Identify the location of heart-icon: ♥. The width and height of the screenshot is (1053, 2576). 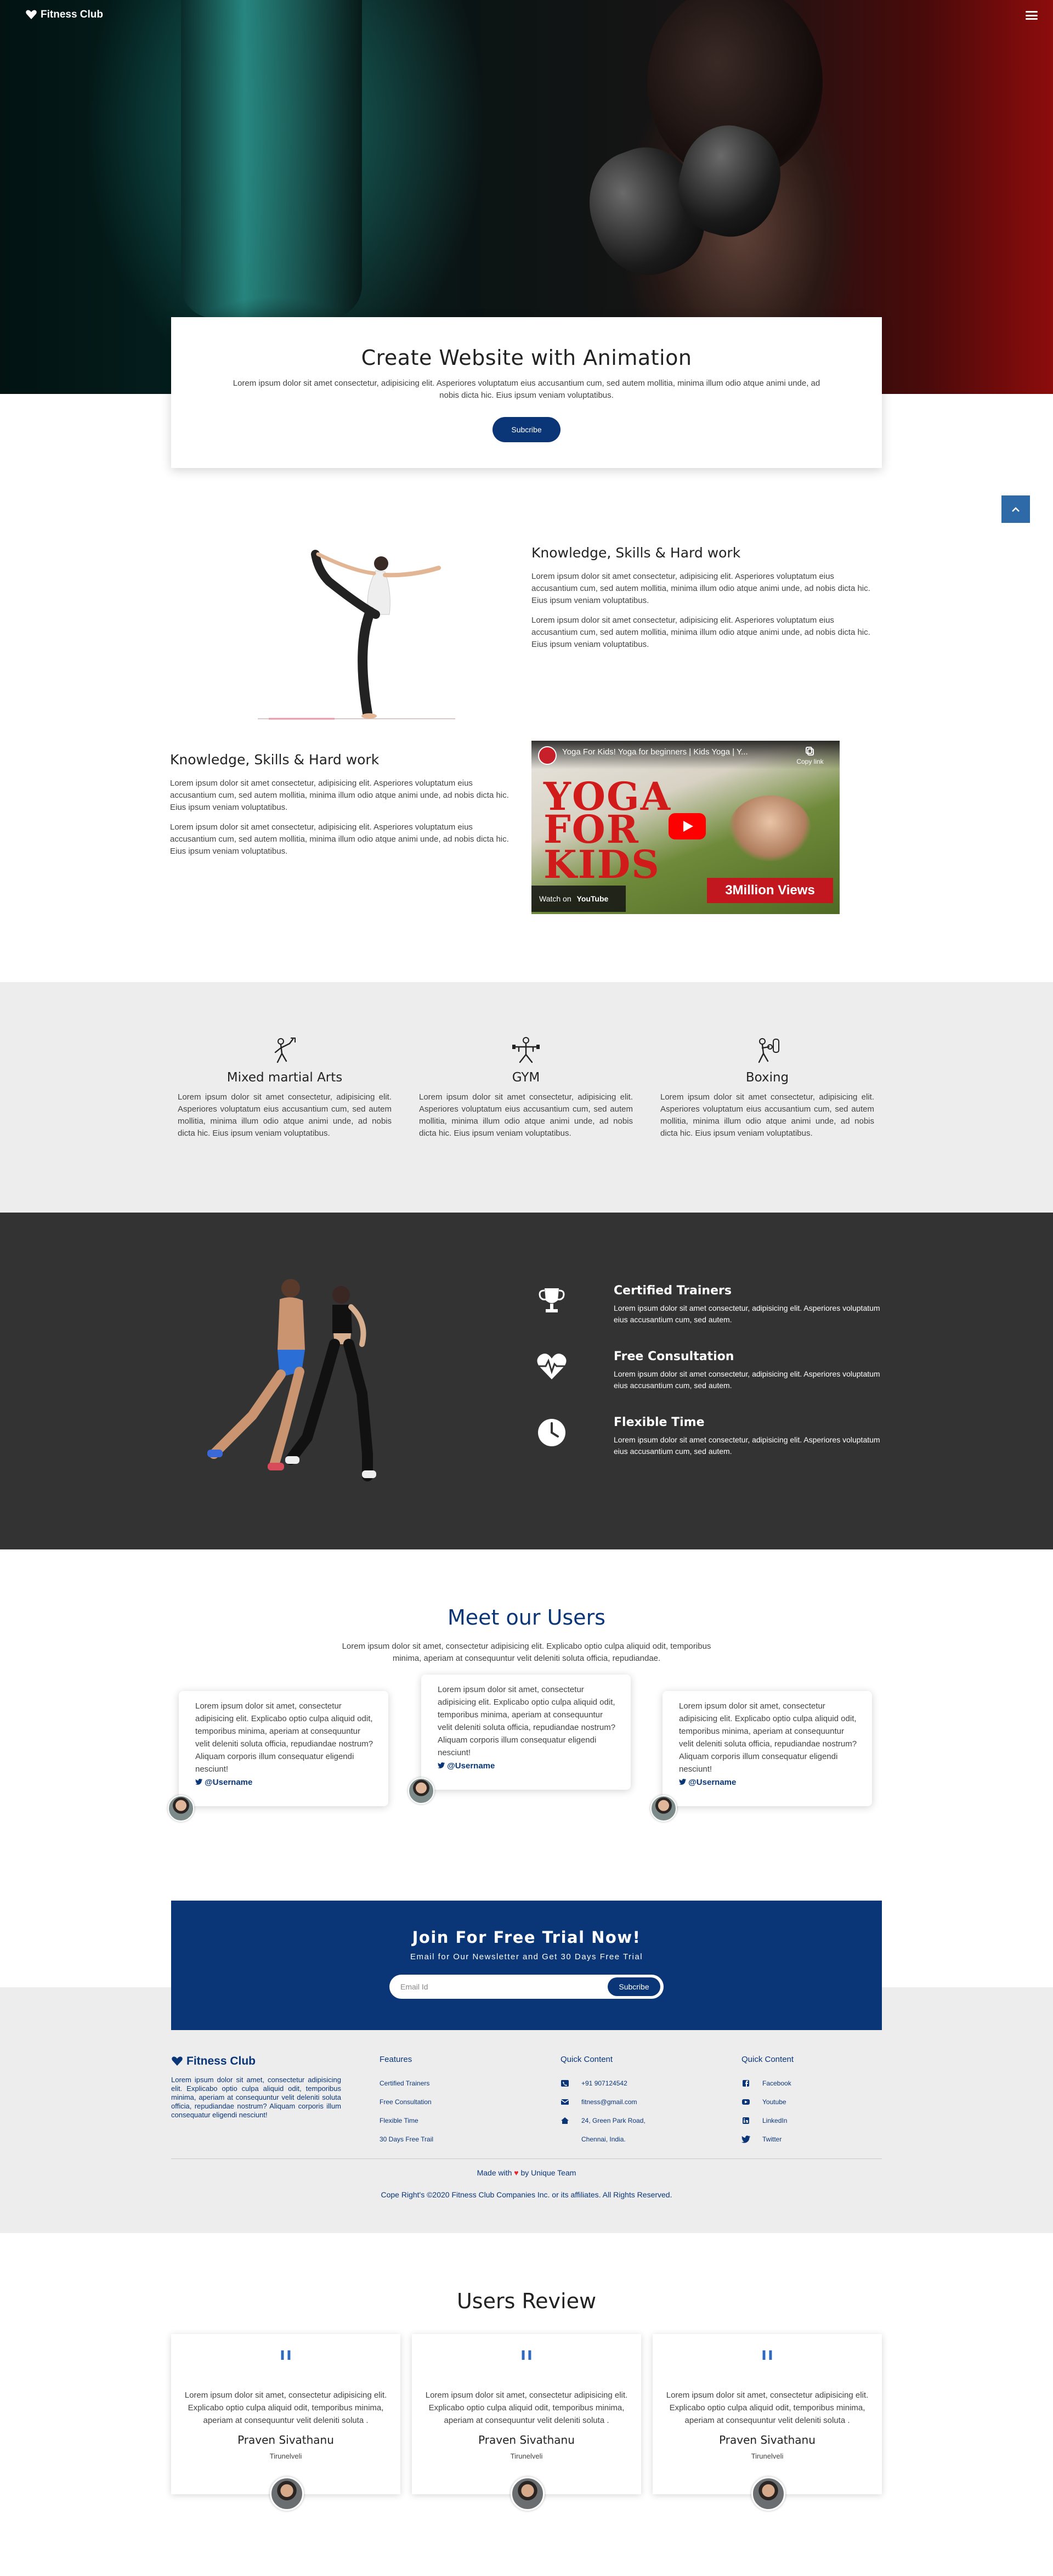
(516, 2173).